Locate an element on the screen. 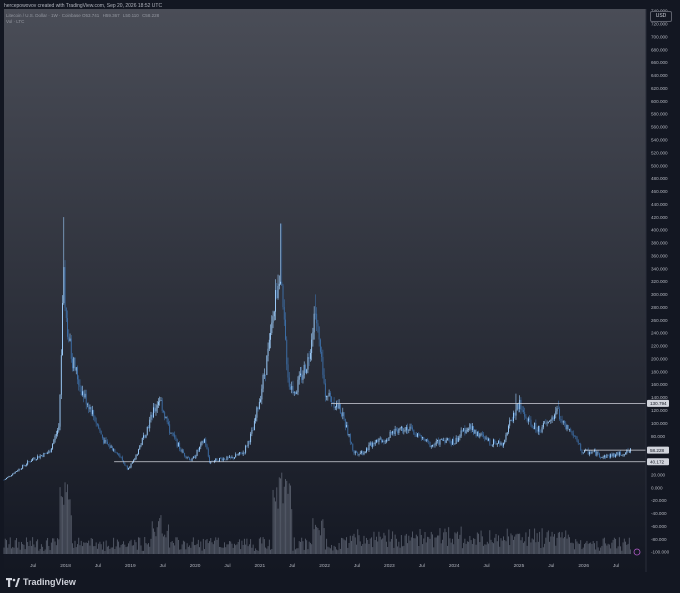  y-tick-label: 660.000 is located at coordinates (659, 62).